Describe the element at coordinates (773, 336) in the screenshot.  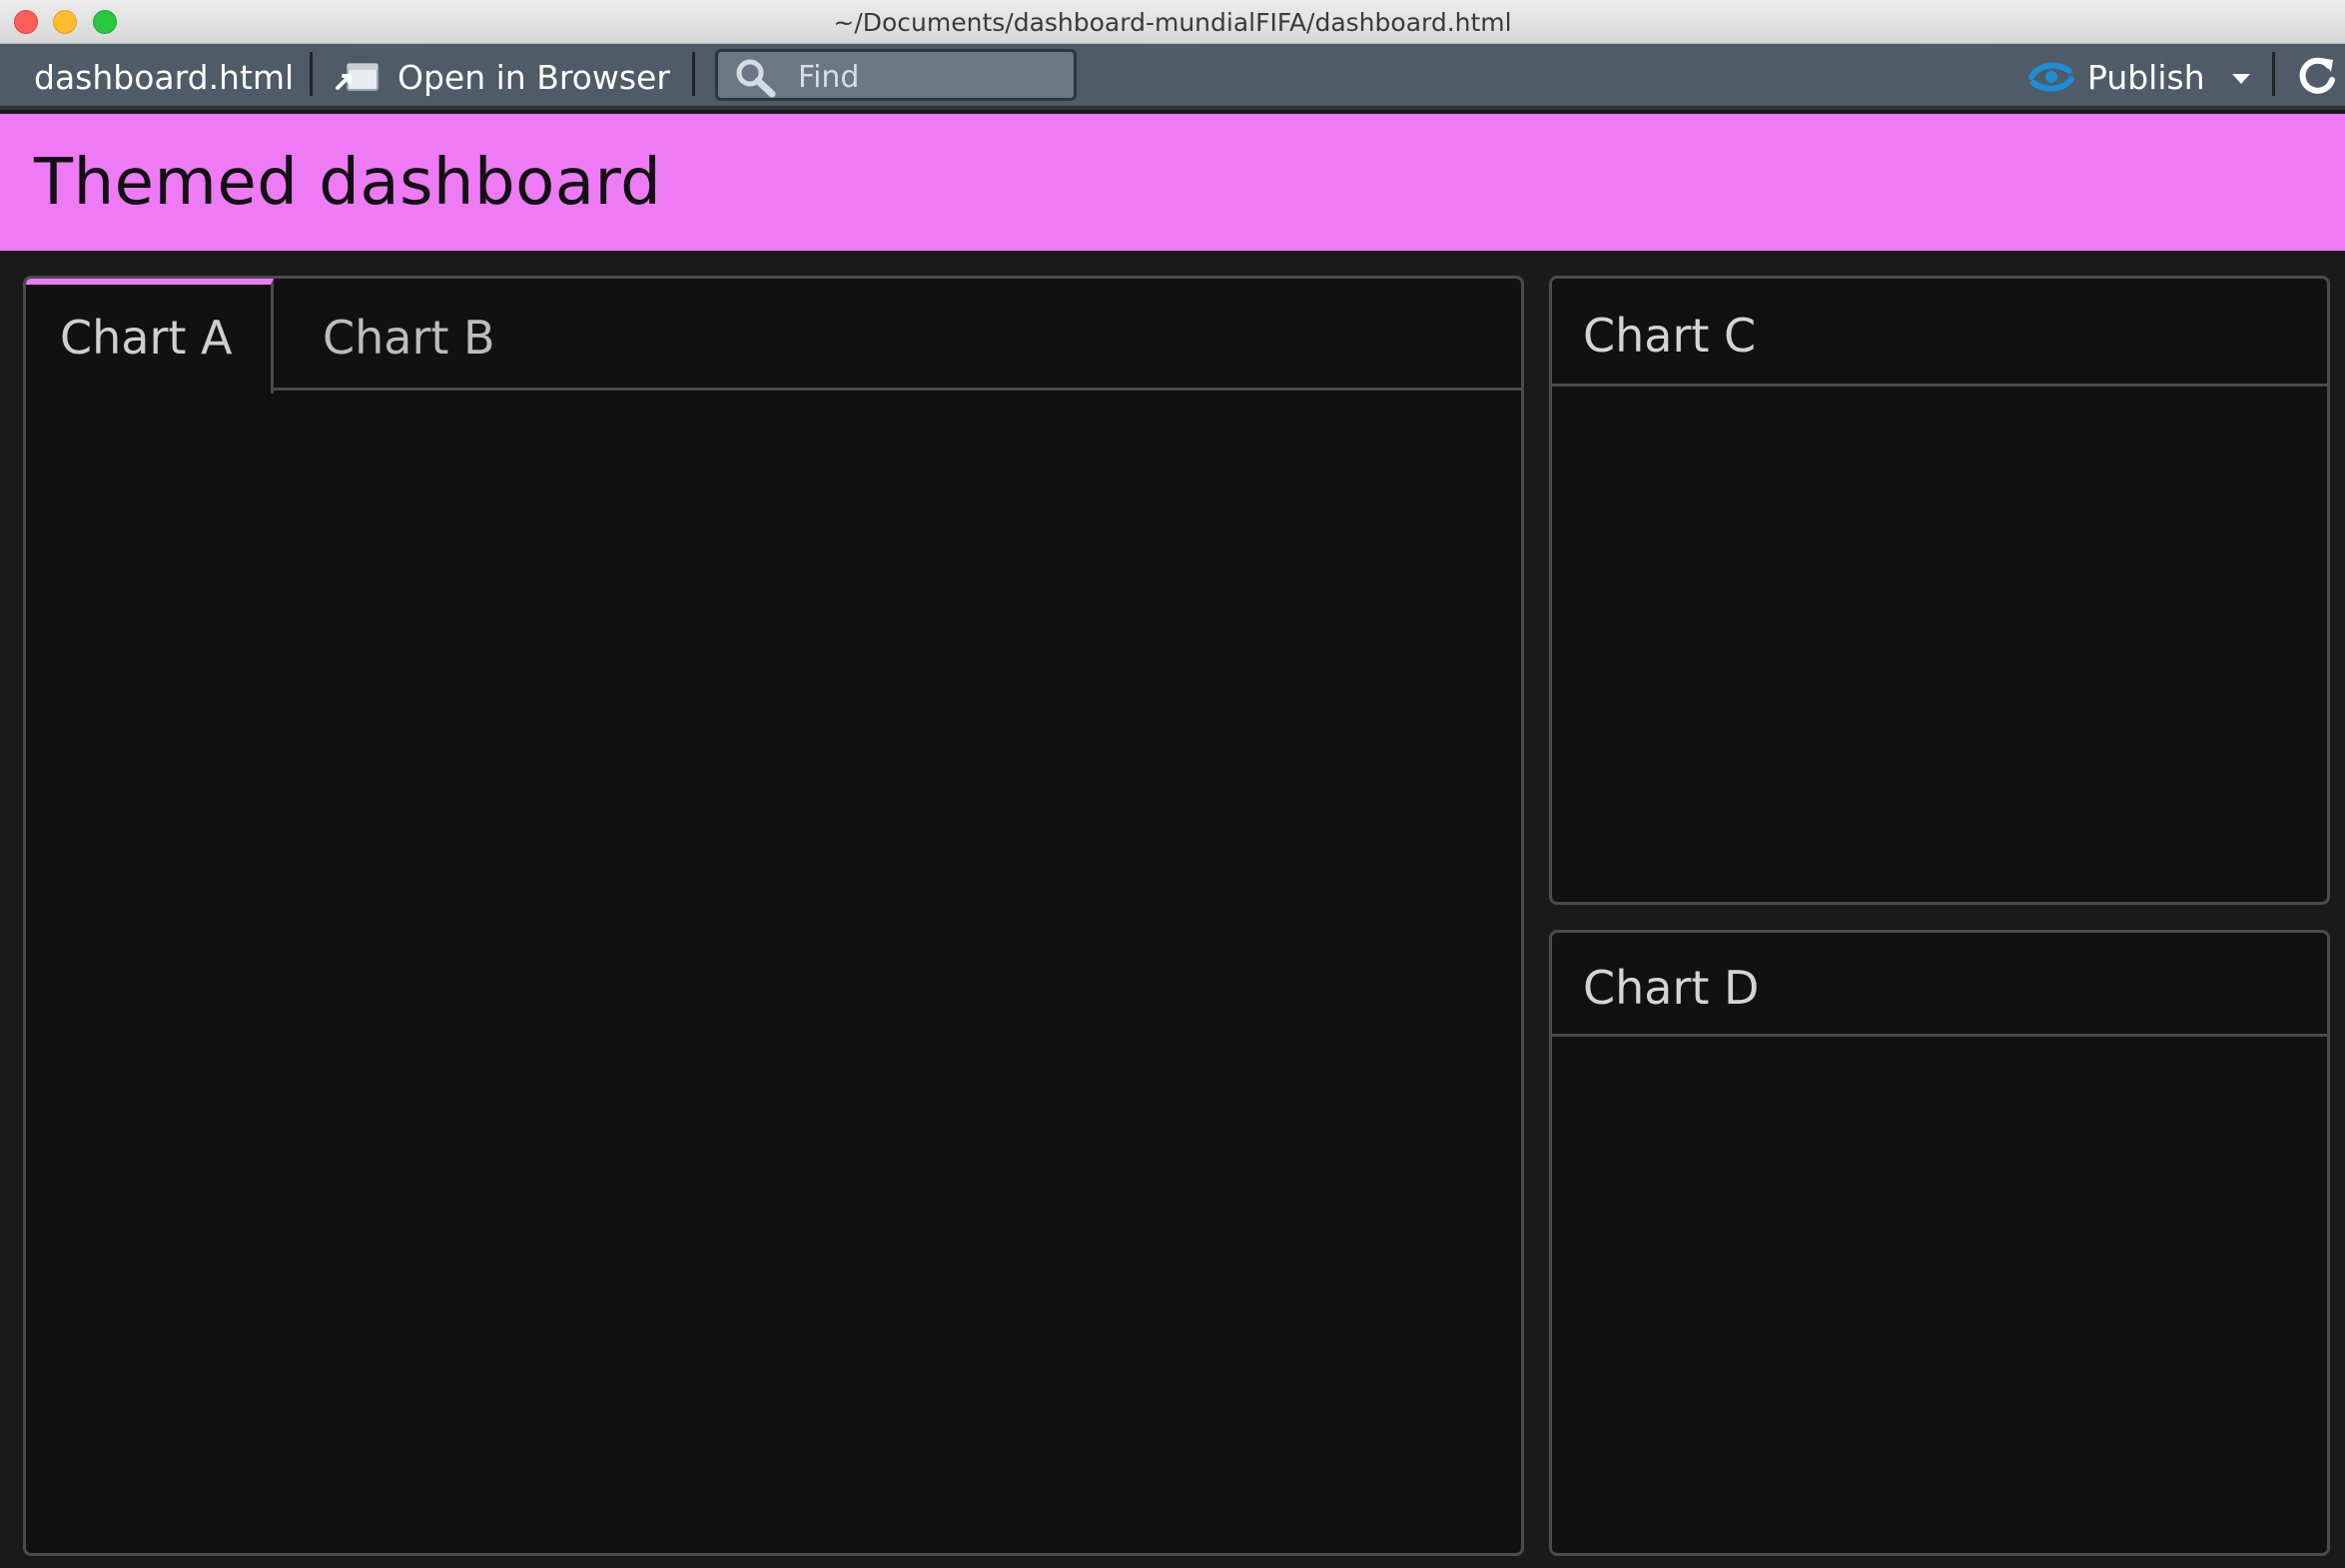
I see `tab-strip: Chart A Chart B` at that location.